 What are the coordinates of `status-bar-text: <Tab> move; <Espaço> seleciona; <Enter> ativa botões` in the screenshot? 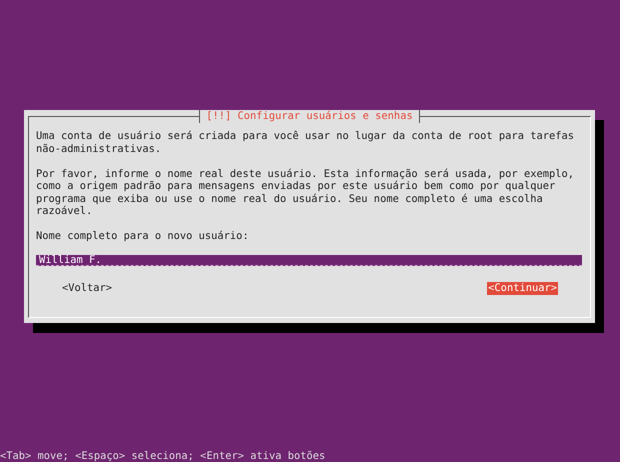 It's located at (163, 456).